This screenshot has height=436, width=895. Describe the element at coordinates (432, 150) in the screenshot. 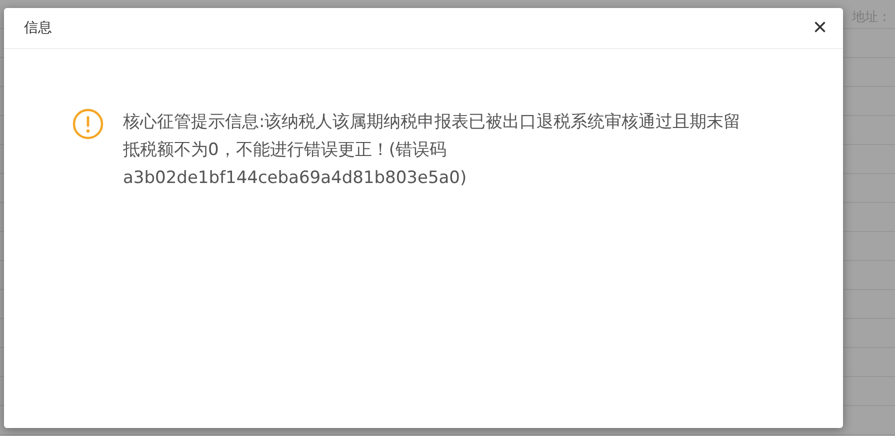

I see `error-message: 核心征管提示信息:该纳税人该属期纳税申报表已被出口退税系统审核通过且期末留抵税额不为0，不能进行错误更正！(错误码a3b02de1bf144ceba69a4d81b803e5a0)` at that location.